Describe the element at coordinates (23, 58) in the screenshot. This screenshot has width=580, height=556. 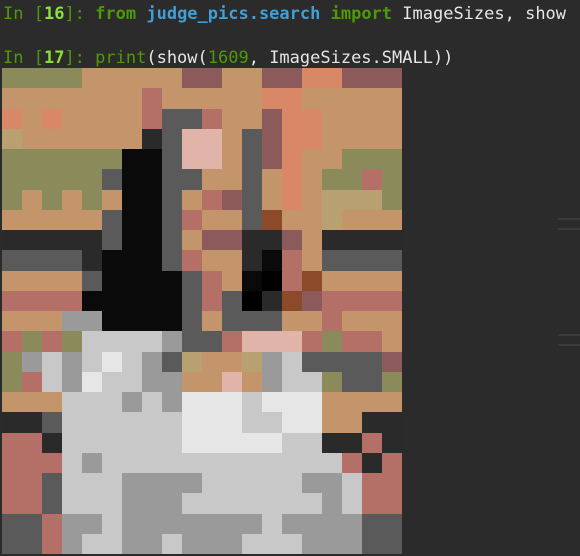
I see `input-prompt-label: In [` at that location.